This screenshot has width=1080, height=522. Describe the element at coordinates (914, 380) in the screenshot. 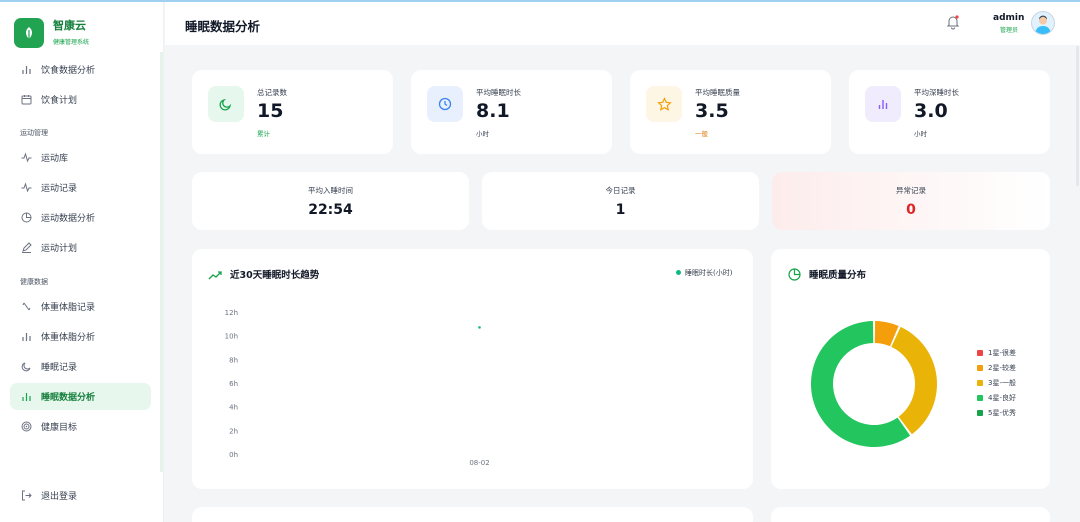

I see `pie-slice` at that location.